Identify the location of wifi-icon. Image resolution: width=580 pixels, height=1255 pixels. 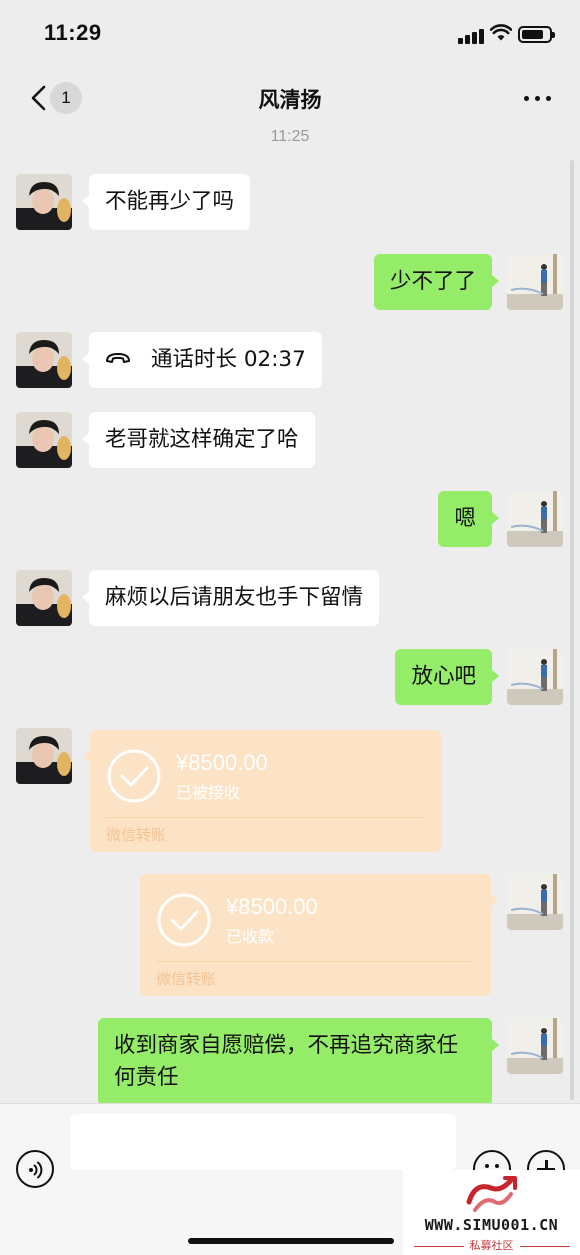
(501, 32).